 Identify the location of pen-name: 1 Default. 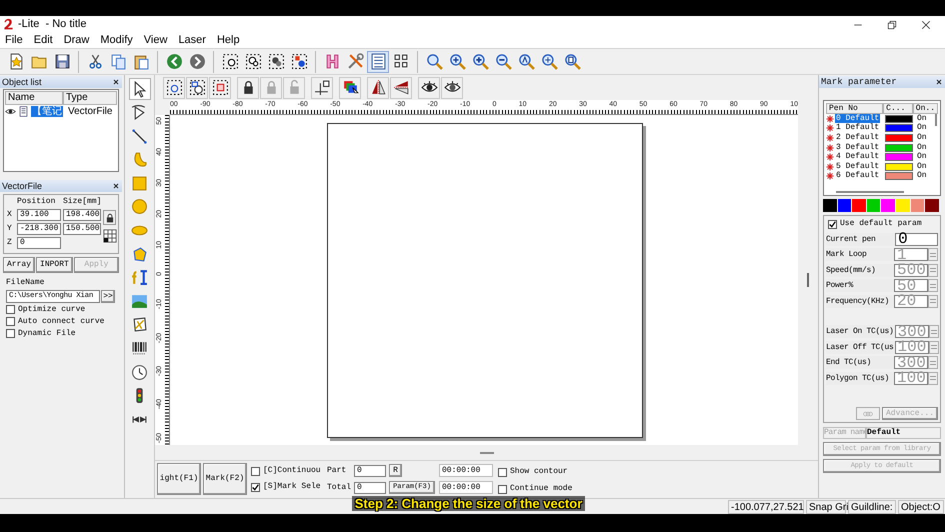
(857, 127).